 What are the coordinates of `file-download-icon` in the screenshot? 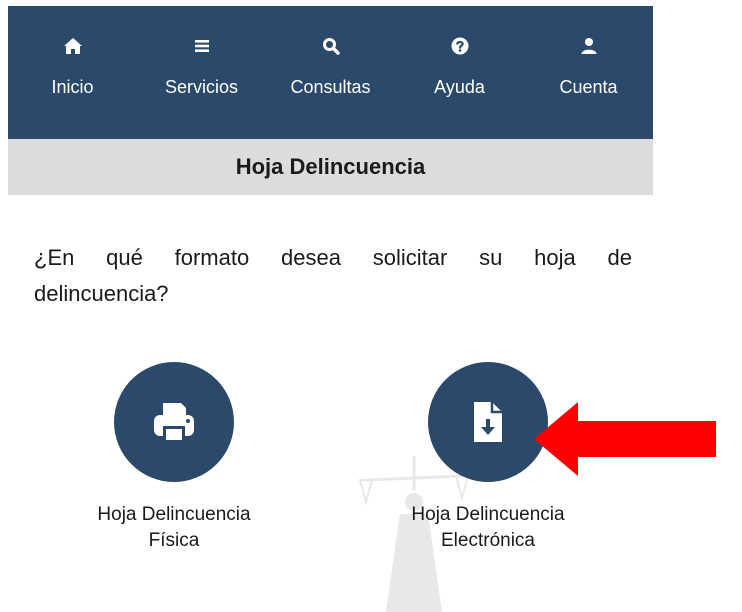 It's located at (488, 422).